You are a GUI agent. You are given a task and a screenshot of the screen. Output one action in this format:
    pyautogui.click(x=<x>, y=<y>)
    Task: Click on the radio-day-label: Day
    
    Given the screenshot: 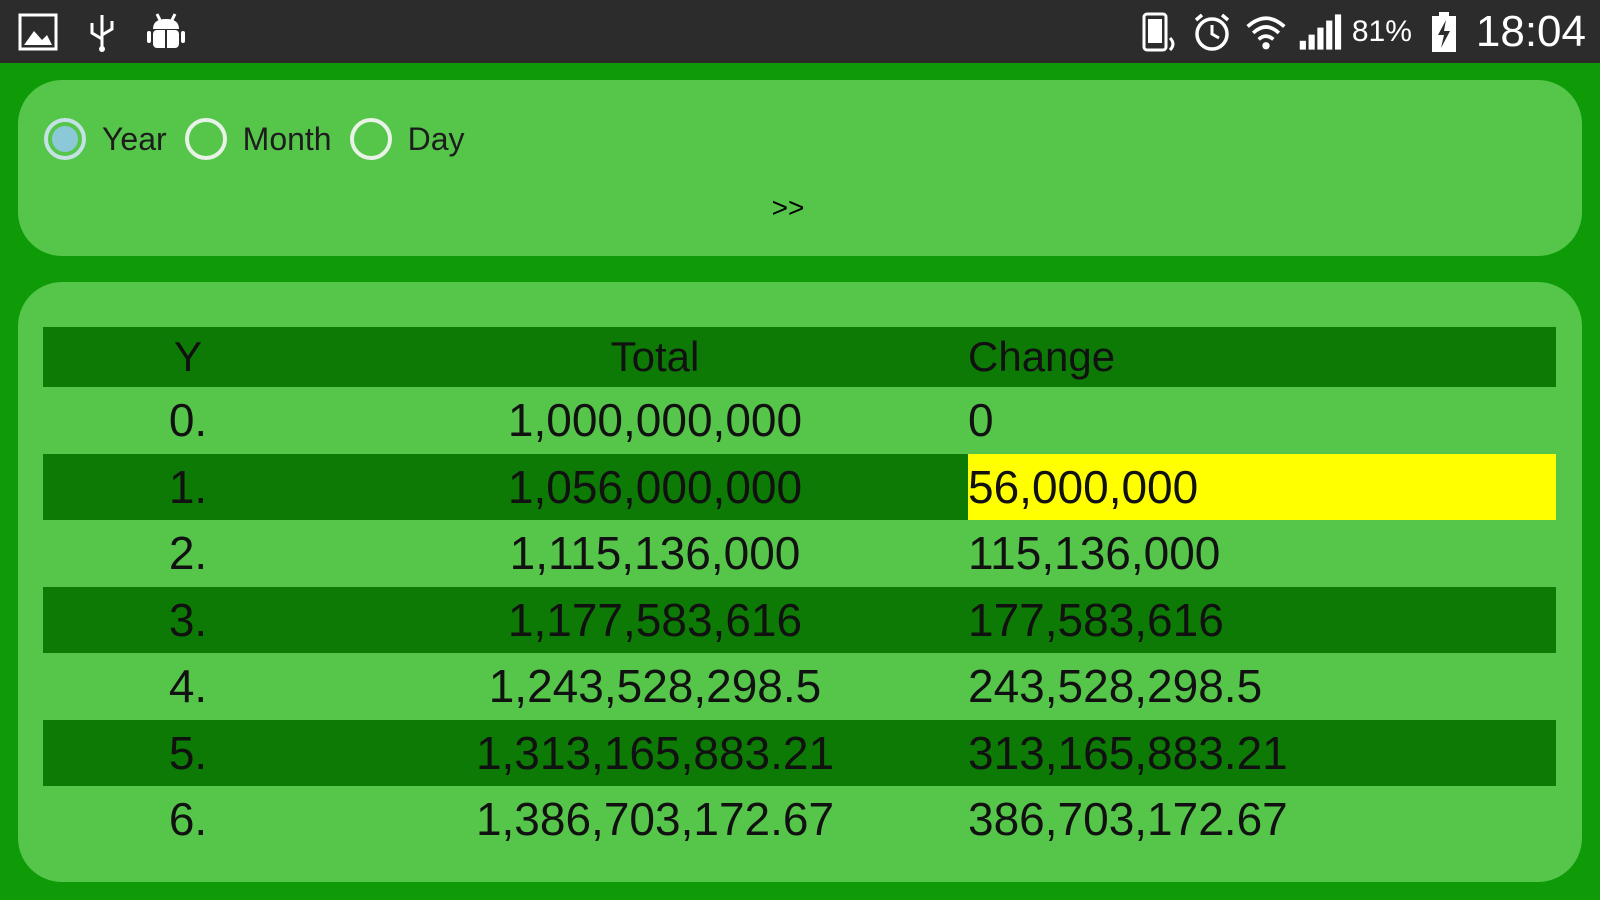 What is the action you would take?
    pyautogui.click(x=436, y=139)
    